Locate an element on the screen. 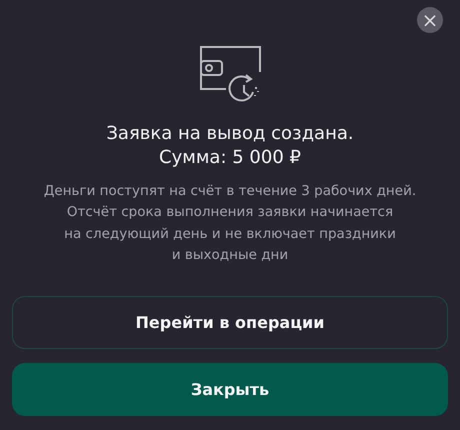 This screenshot has height=430, width=460. close-button: × is located at coordinates (430, 20).